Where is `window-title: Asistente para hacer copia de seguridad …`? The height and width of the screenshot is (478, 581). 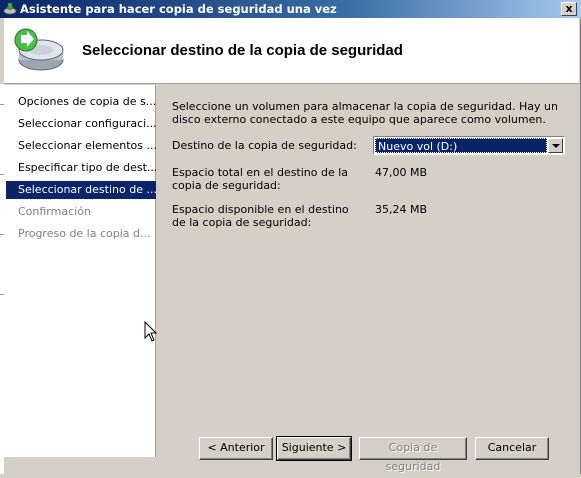
window-title: Asistente para hacer copia de seguridad … is located at coordinates (178, 9).